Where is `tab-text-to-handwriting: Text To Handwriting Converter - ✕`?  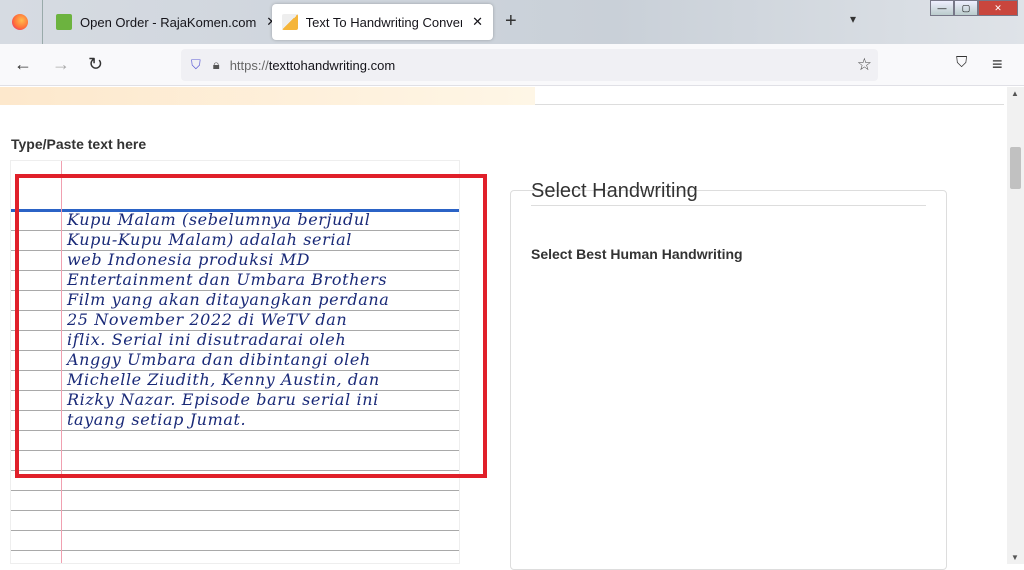
tab-text-to-handwriting: Text To Handwriting Converter - ✕ is located at coordinates (382, 22).